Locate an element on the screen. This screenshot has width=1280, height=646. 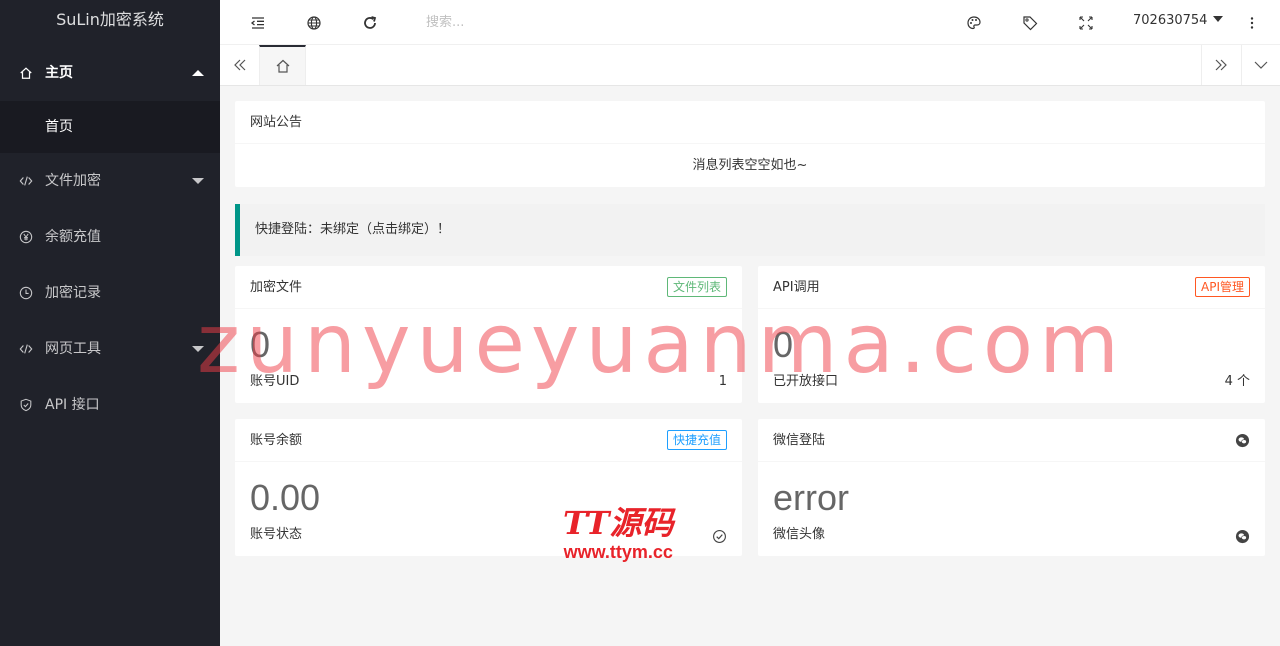
tab-home is located at coordinates (282, 65).